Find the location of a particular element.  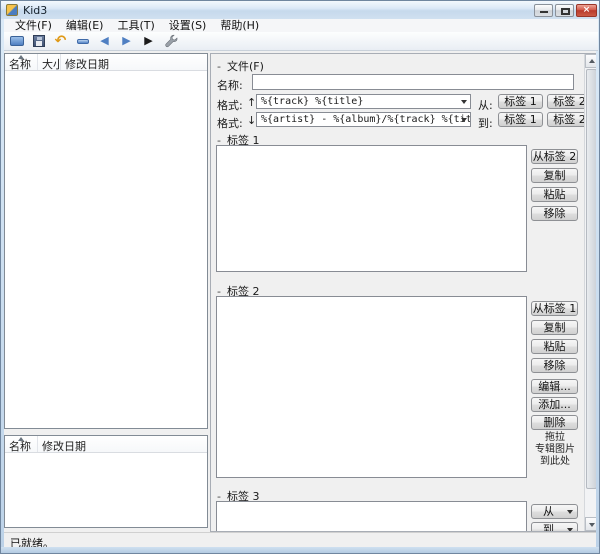

next-file-icon: ▶ is located at coordinates (126, 40).